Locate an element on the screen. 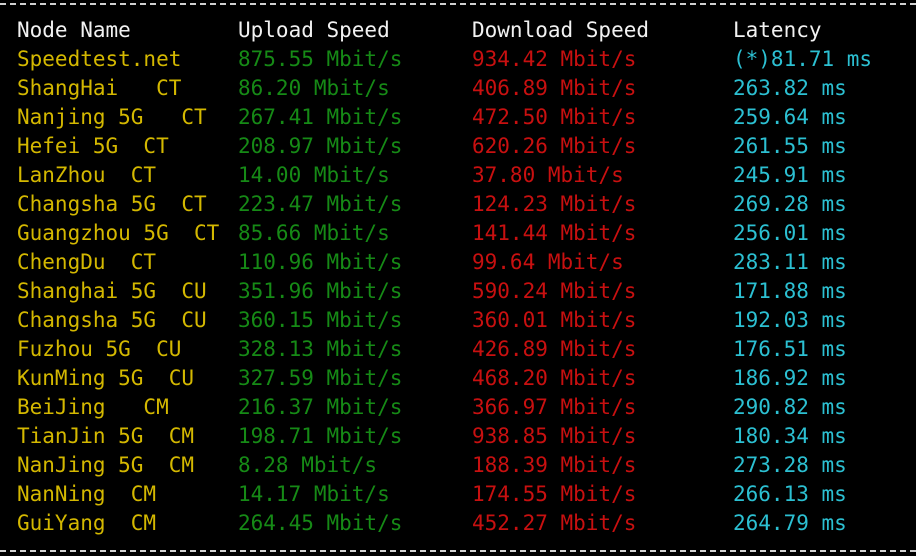 This screenshot has width=916, height=556. download-speed: 934.42 Mbit/s is located at coordinates (554, 59).